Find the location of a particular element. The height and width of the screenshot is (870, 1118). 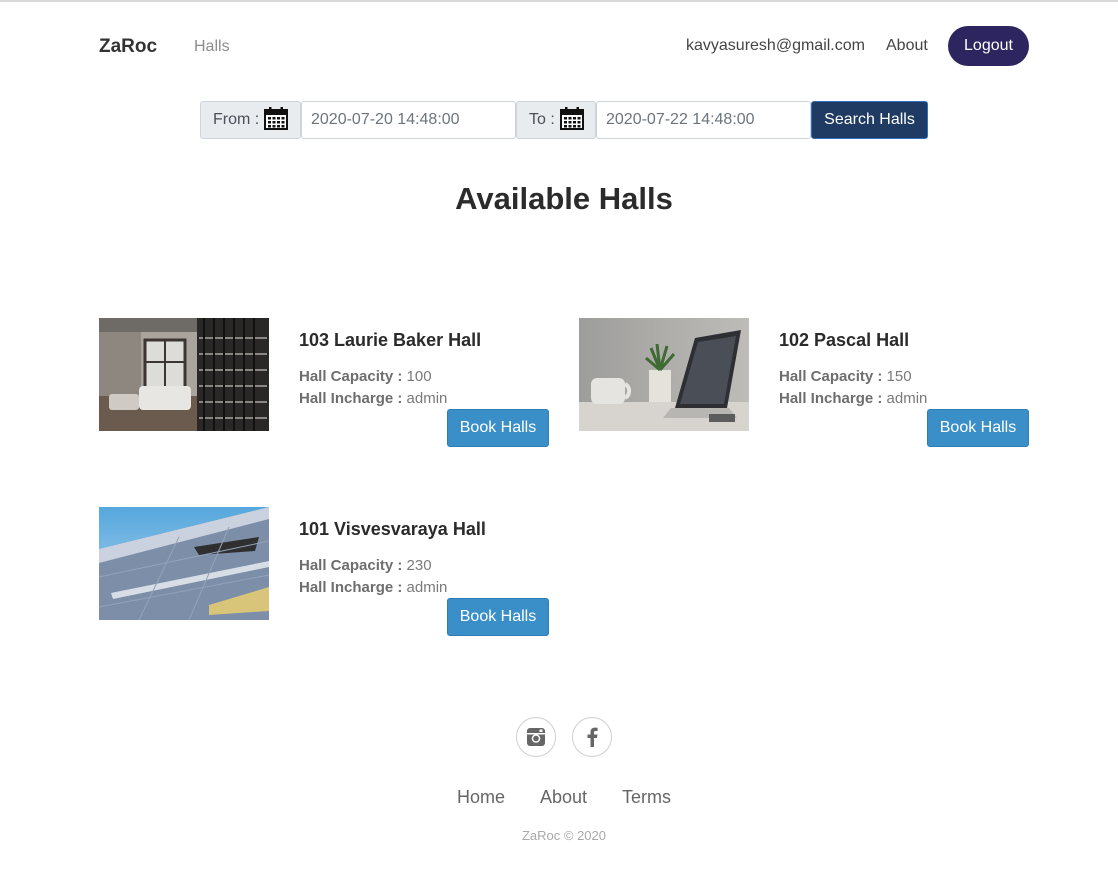

capacity-value: 100 is located at coordinates (419, 376).